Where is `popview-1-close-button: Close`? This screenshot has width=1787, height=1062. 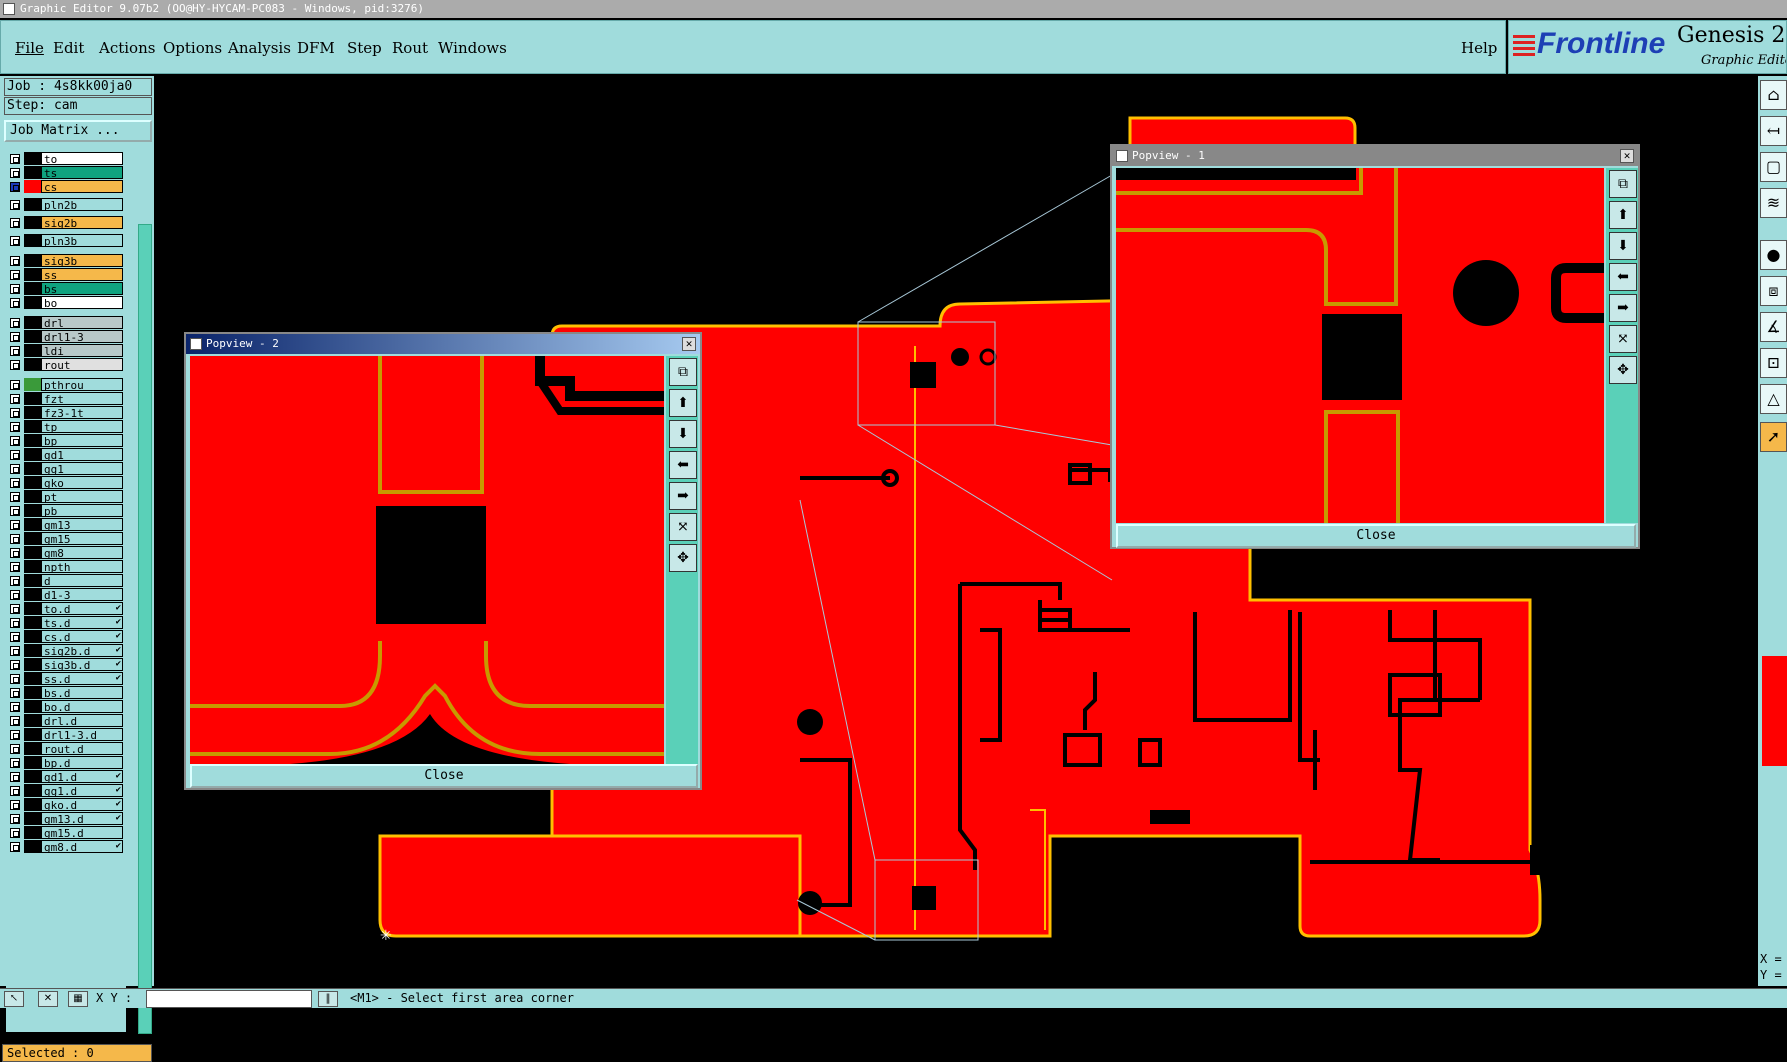
popview-1-close-button: Close is located at coordinates (1376, 536).